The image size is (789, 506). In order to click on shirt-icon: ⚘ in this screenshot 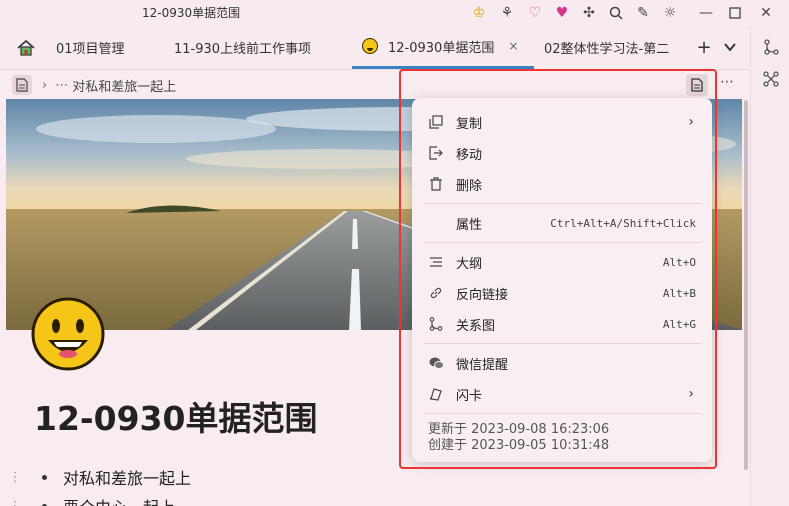, I will do `click(507, 13)`.